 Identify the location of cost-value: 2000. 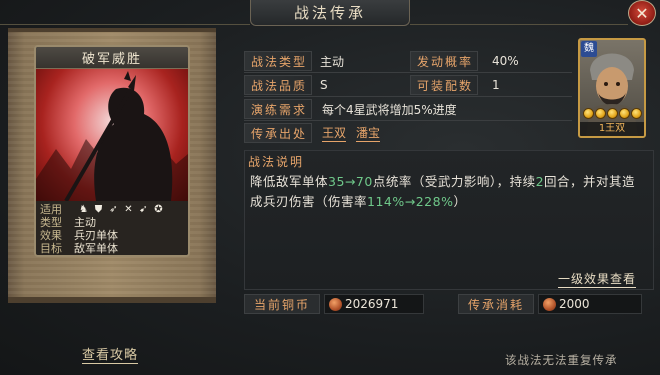
(574, 304).